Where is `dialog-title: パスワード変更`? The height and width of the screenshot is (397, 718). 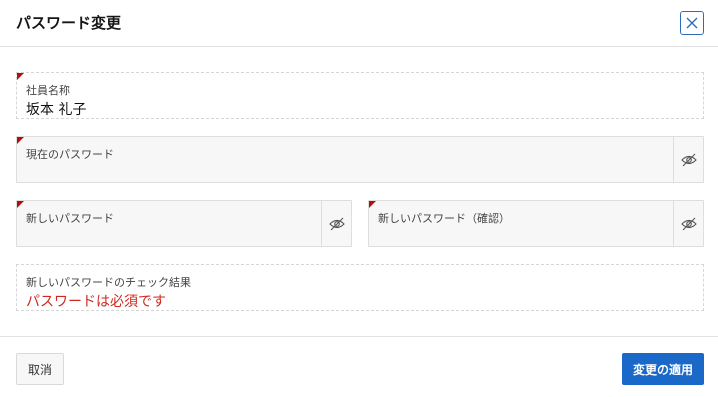
dialog-title: パスワード変更 is located at coordinates (69, 23).